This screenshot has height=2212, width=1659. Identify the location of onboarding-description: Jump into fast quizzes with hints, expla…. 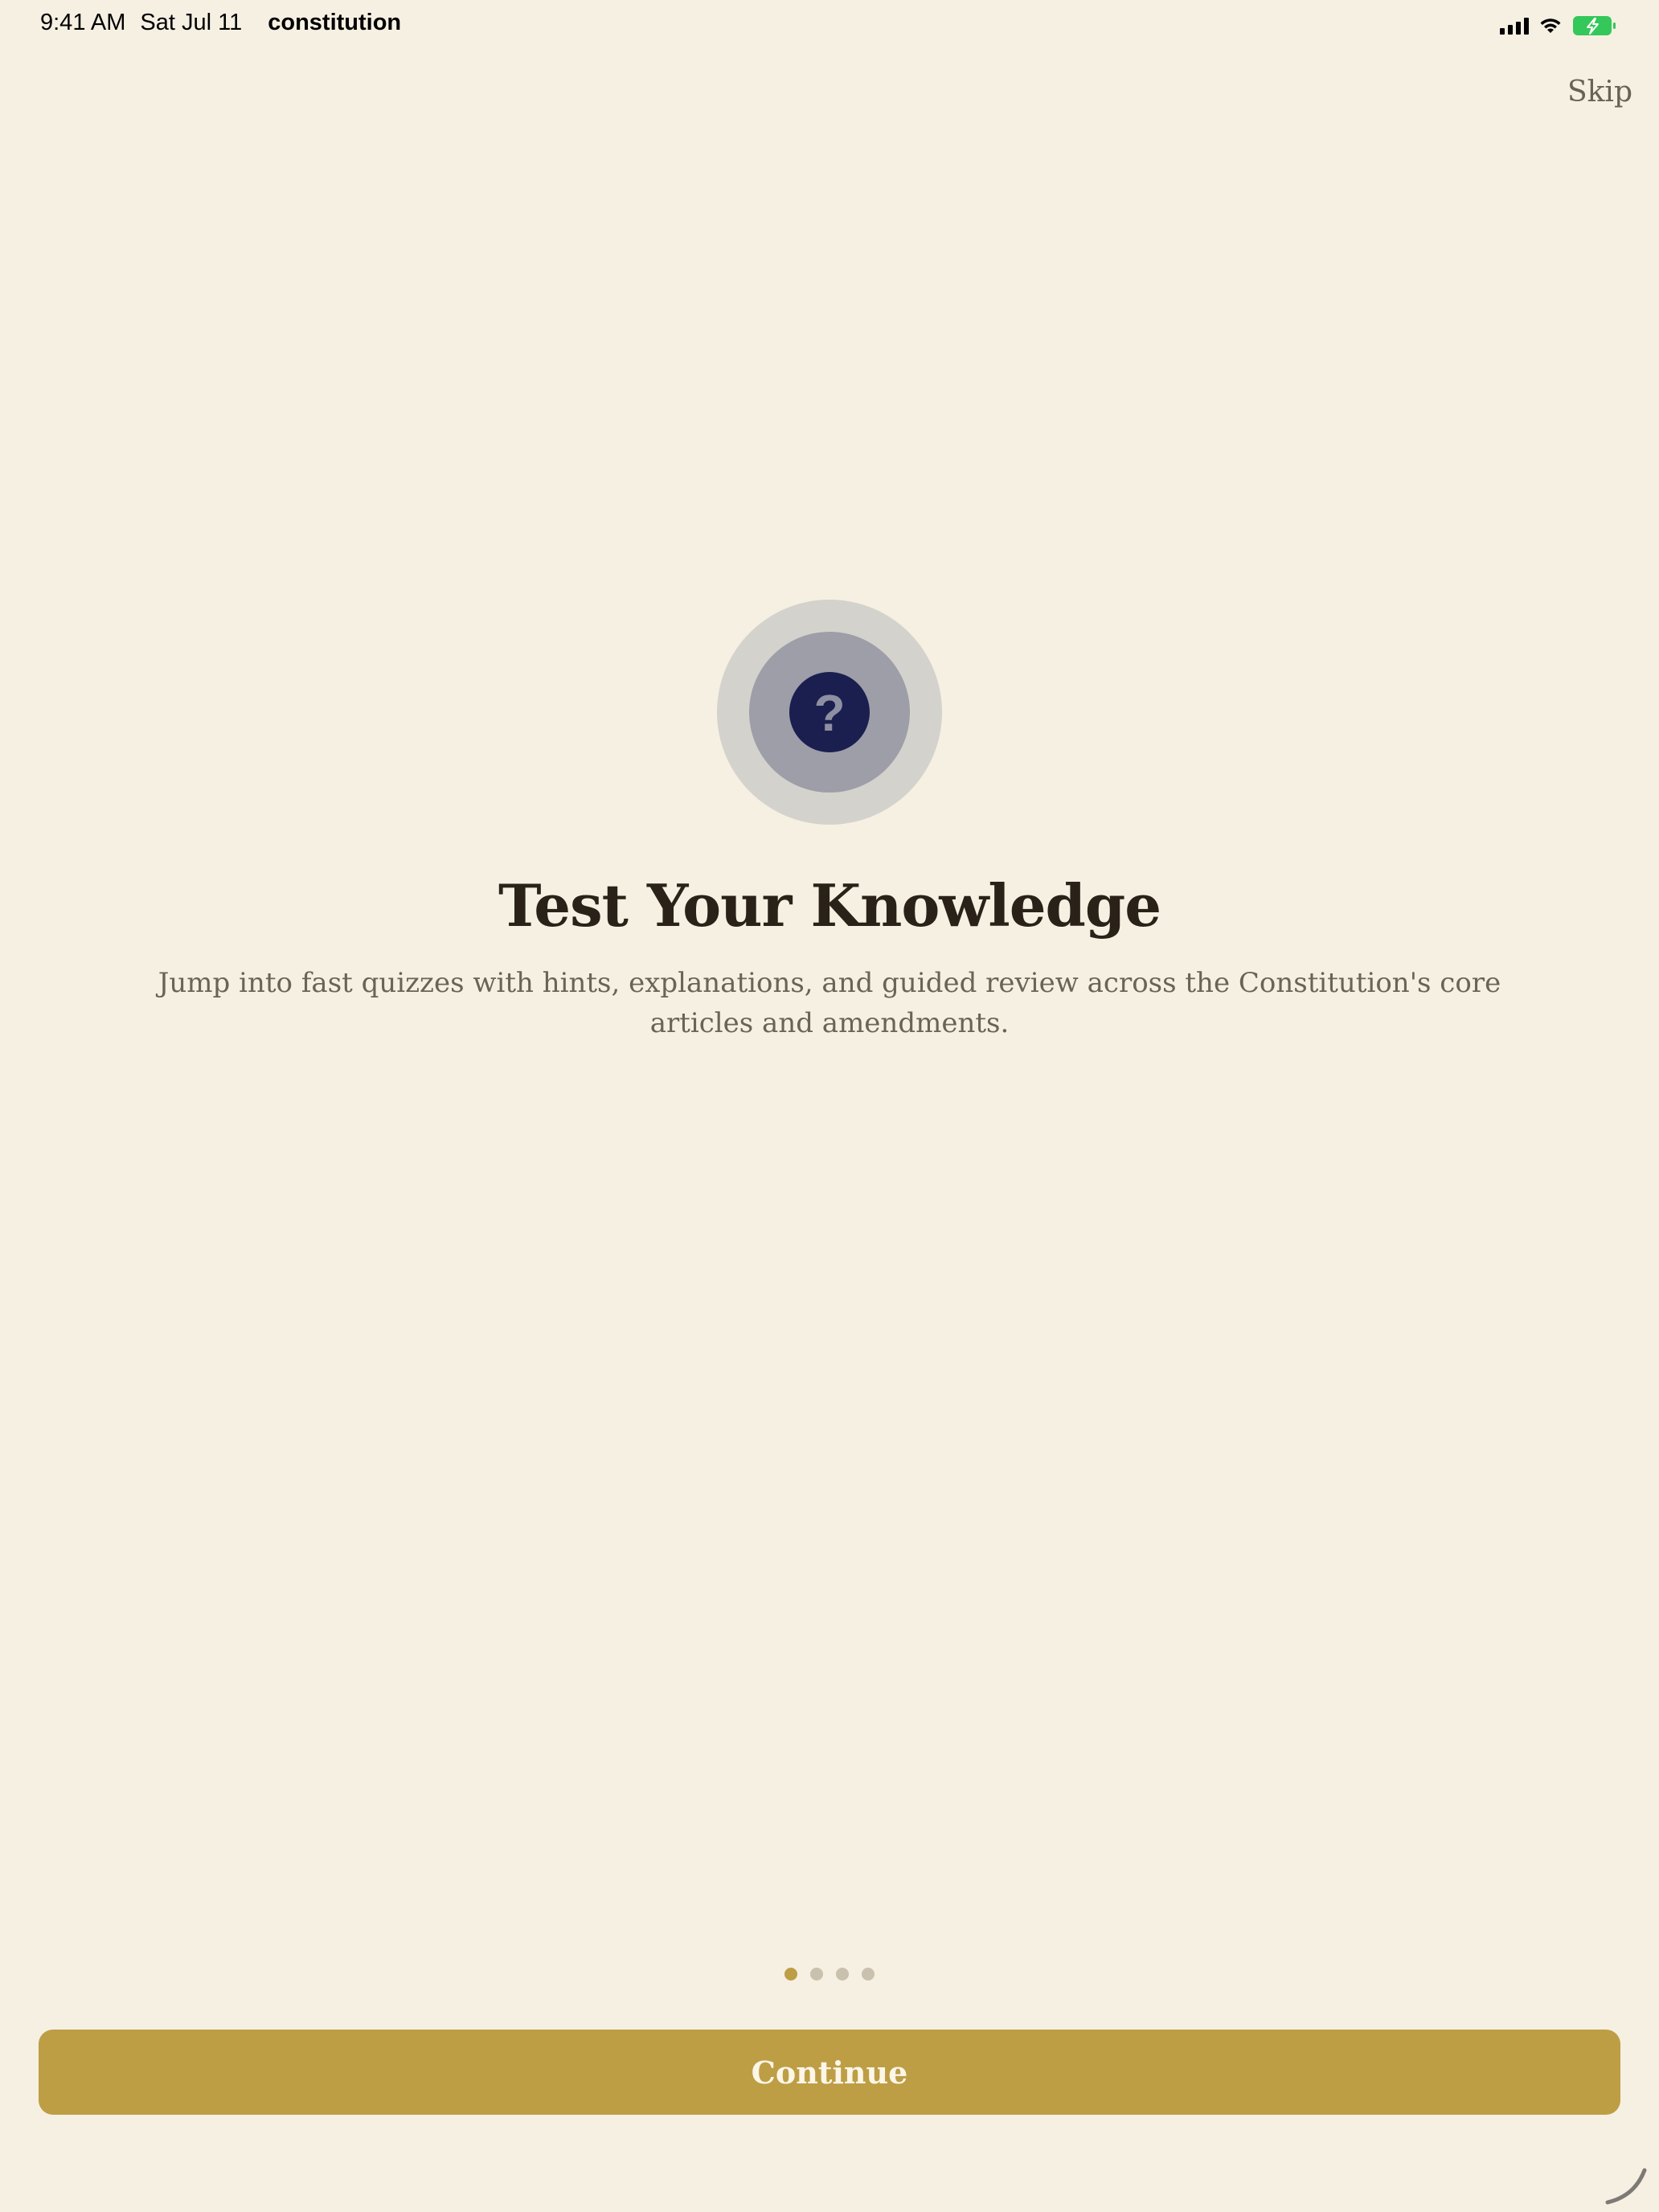
(829, 1003).